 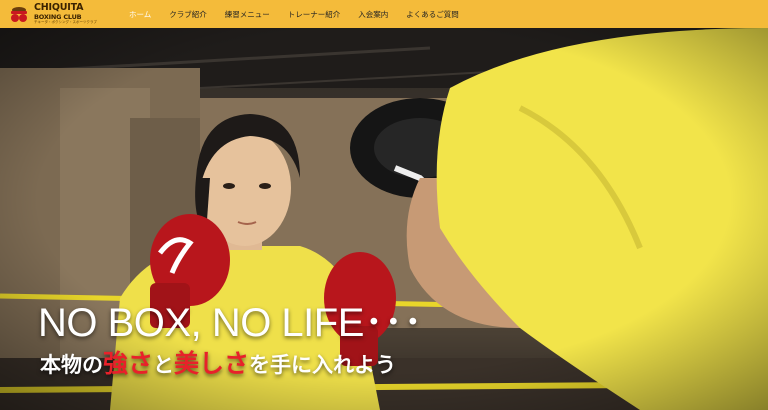 I want to click on logo-name: CHIQUITA, so click(x=59, y=8).